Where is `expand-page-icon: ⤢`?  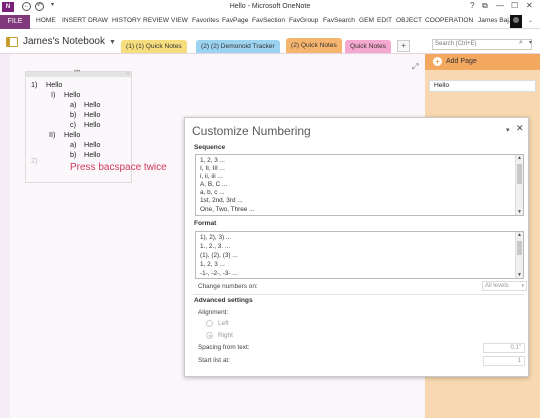
expand-page-icon: ⤢ is located at coordinates (415, 67).